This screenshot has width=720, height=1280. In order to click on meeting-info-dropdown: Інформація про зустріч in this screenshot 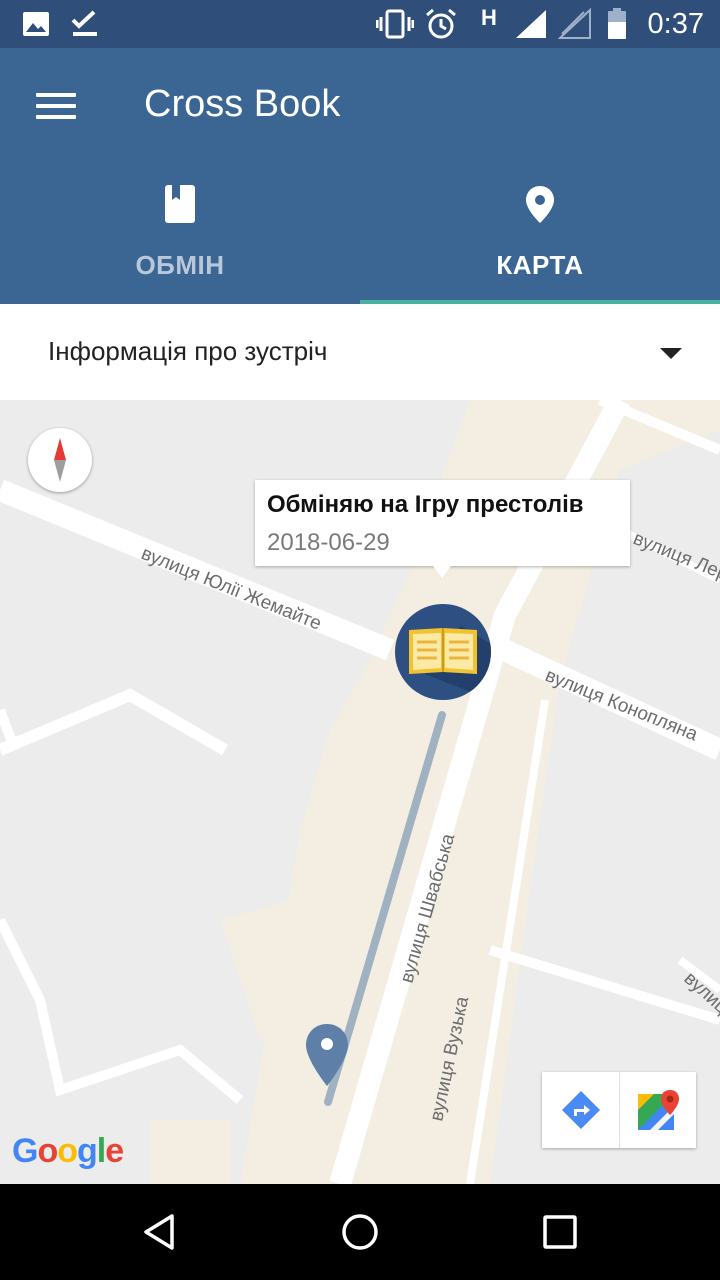, I will do `click(360, 352)`.